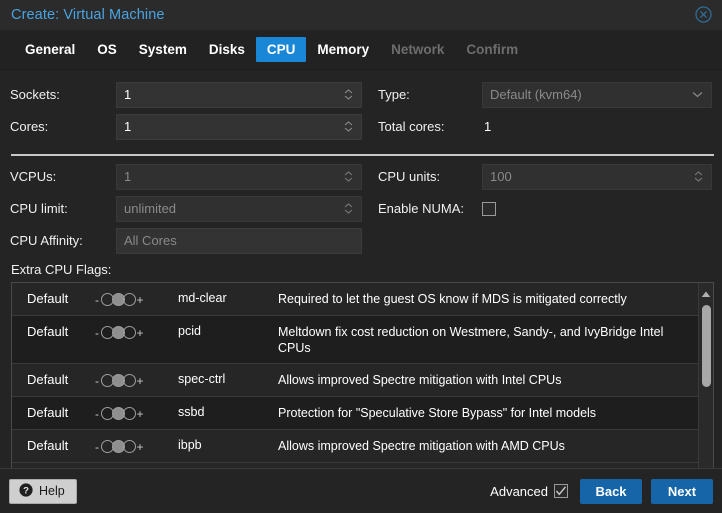 The height and width of the screenshot is (513, 722). I want to click on row-cores-totalcores: Cores: 1 Total cores: 1, so click(361, 126).